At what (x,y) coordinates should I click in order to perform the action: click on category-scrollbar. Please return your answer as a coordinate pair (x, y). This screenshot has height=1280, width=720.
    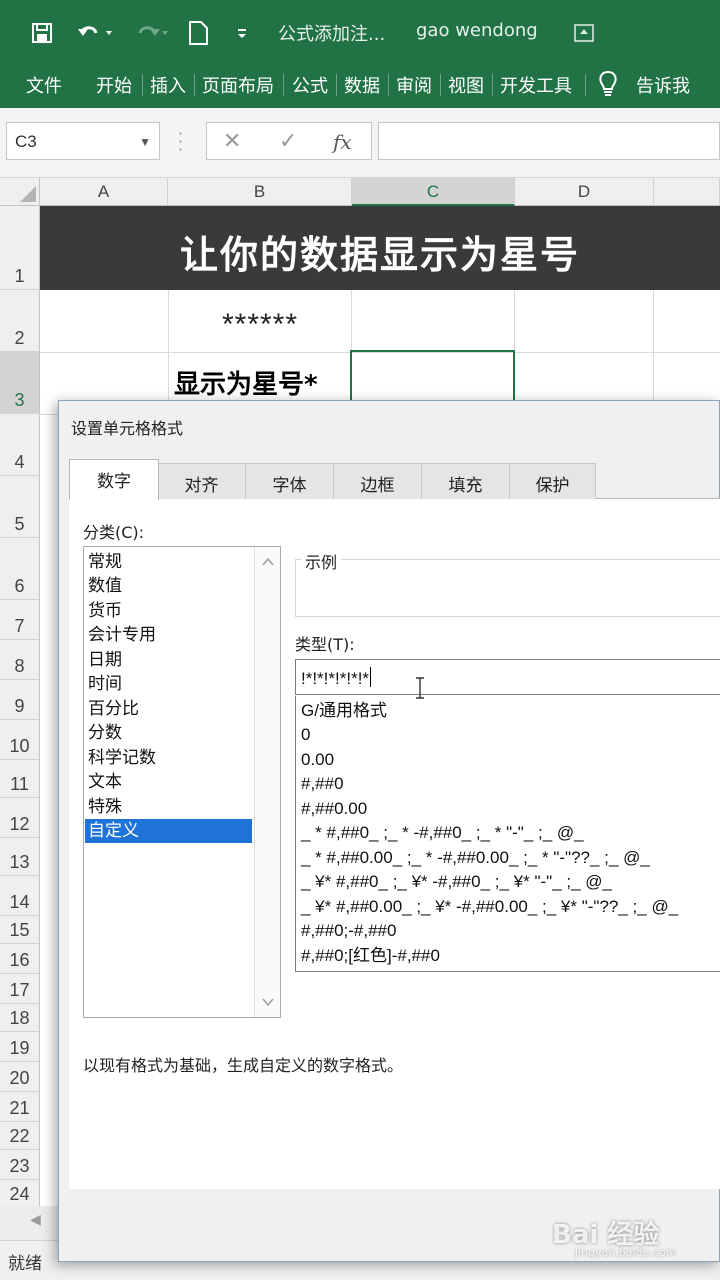
    Looking at the image, I should click on (267, 782).